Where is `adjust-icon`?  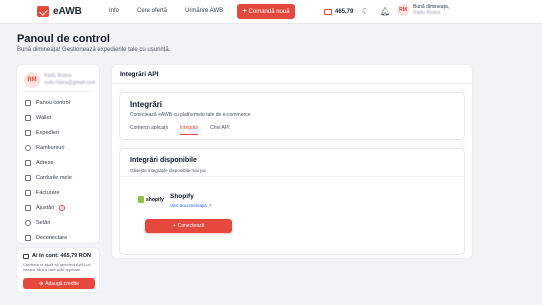
adjust-icon is located at coordinates (28, 207).